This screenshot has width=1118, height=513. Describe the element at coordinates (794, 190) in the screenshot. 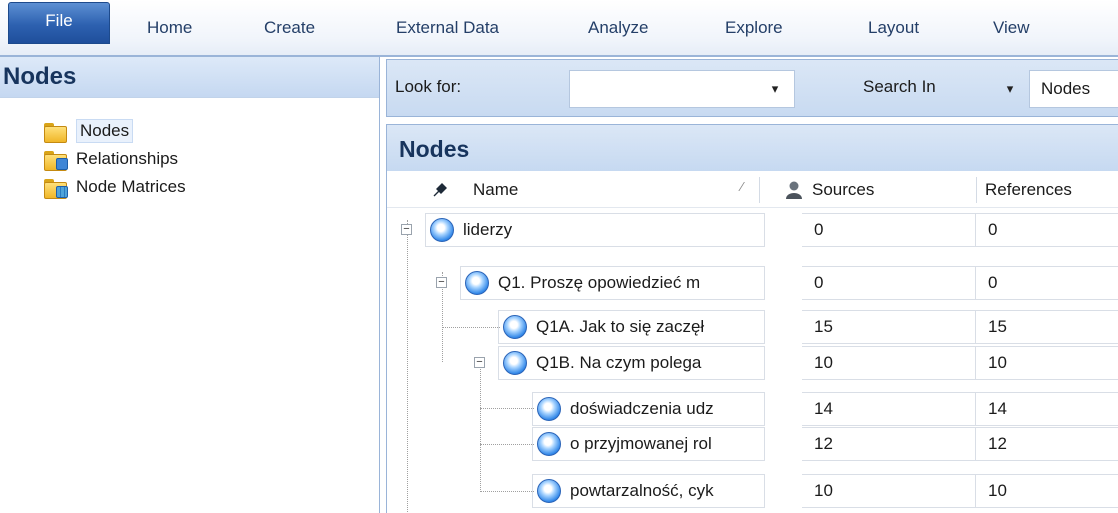

I see `user-icon` at that location.